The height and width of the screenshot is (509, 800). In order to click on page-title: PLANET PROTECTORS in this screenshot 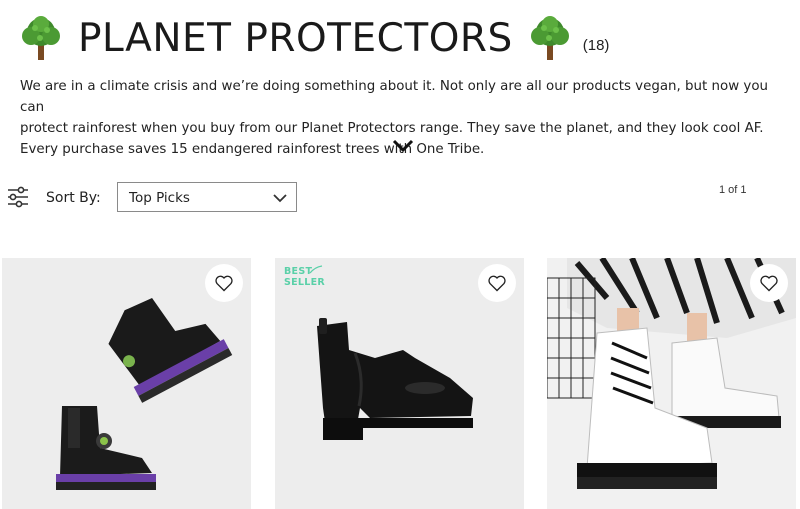, I will do `click(295, 38)`.